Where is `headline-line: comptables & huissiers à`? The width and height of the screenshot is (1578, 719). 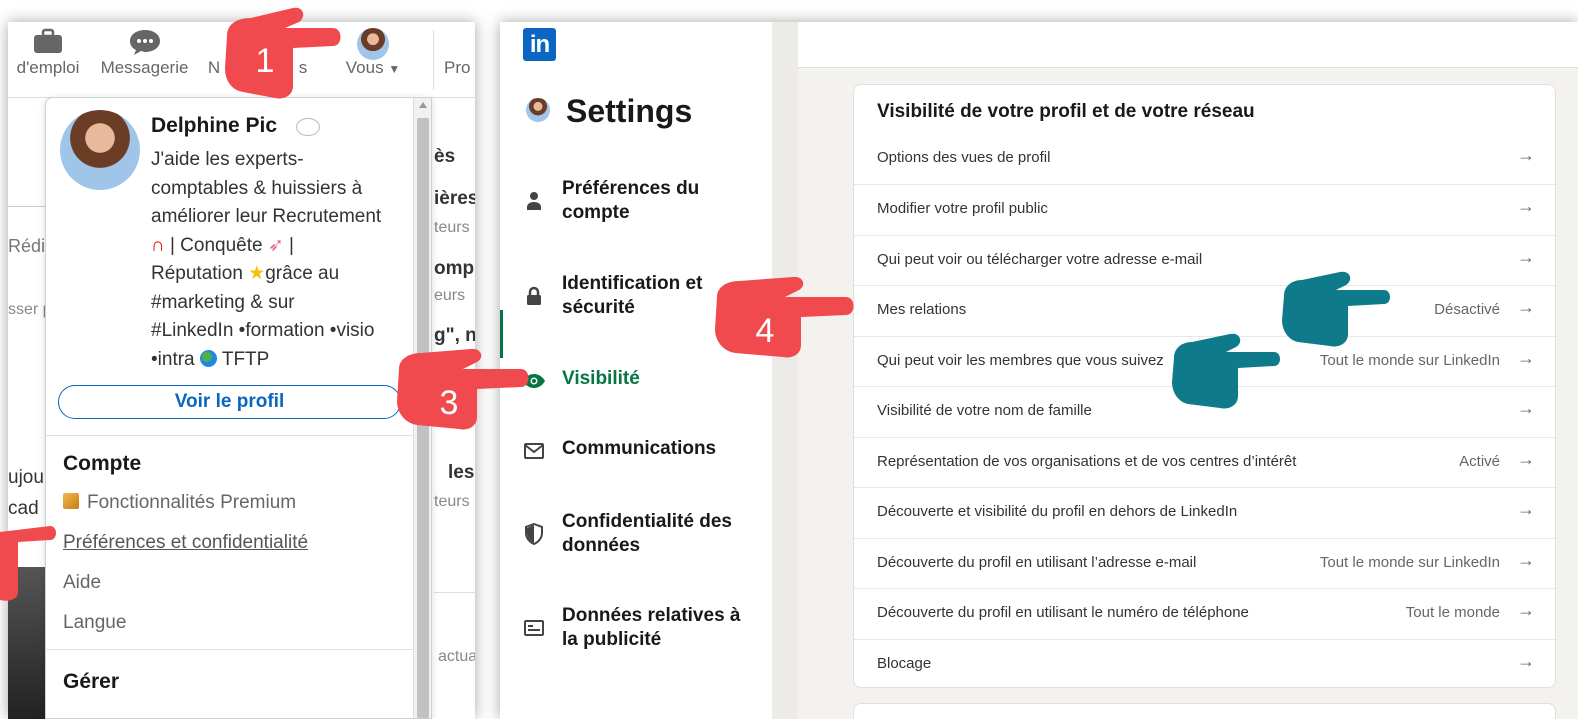
headline-line: comptables & huissiers à is located at coordinates (257, 188).